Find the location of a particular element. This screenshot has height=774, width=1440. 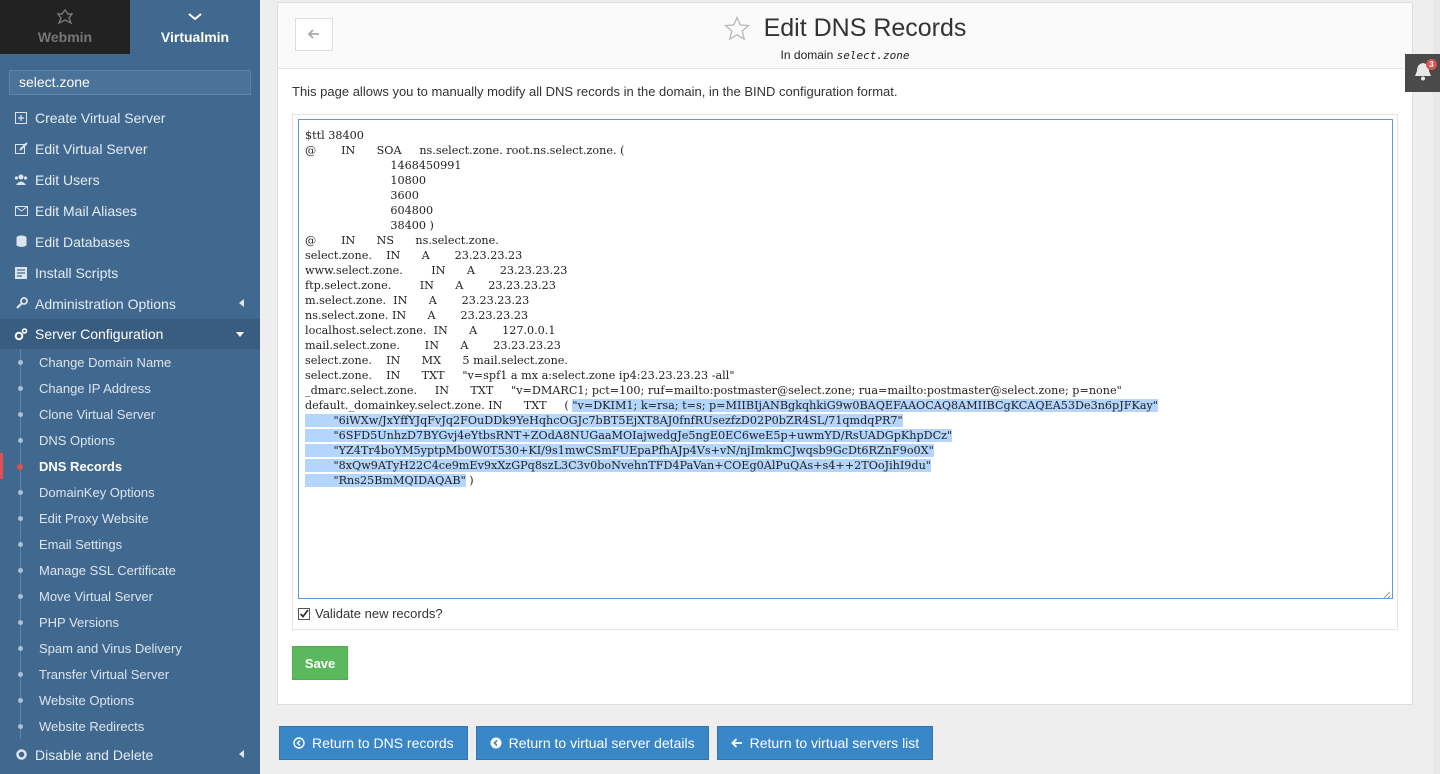

sidebar-item-edit-users: Edit Users is located at coordinates (130, 179).